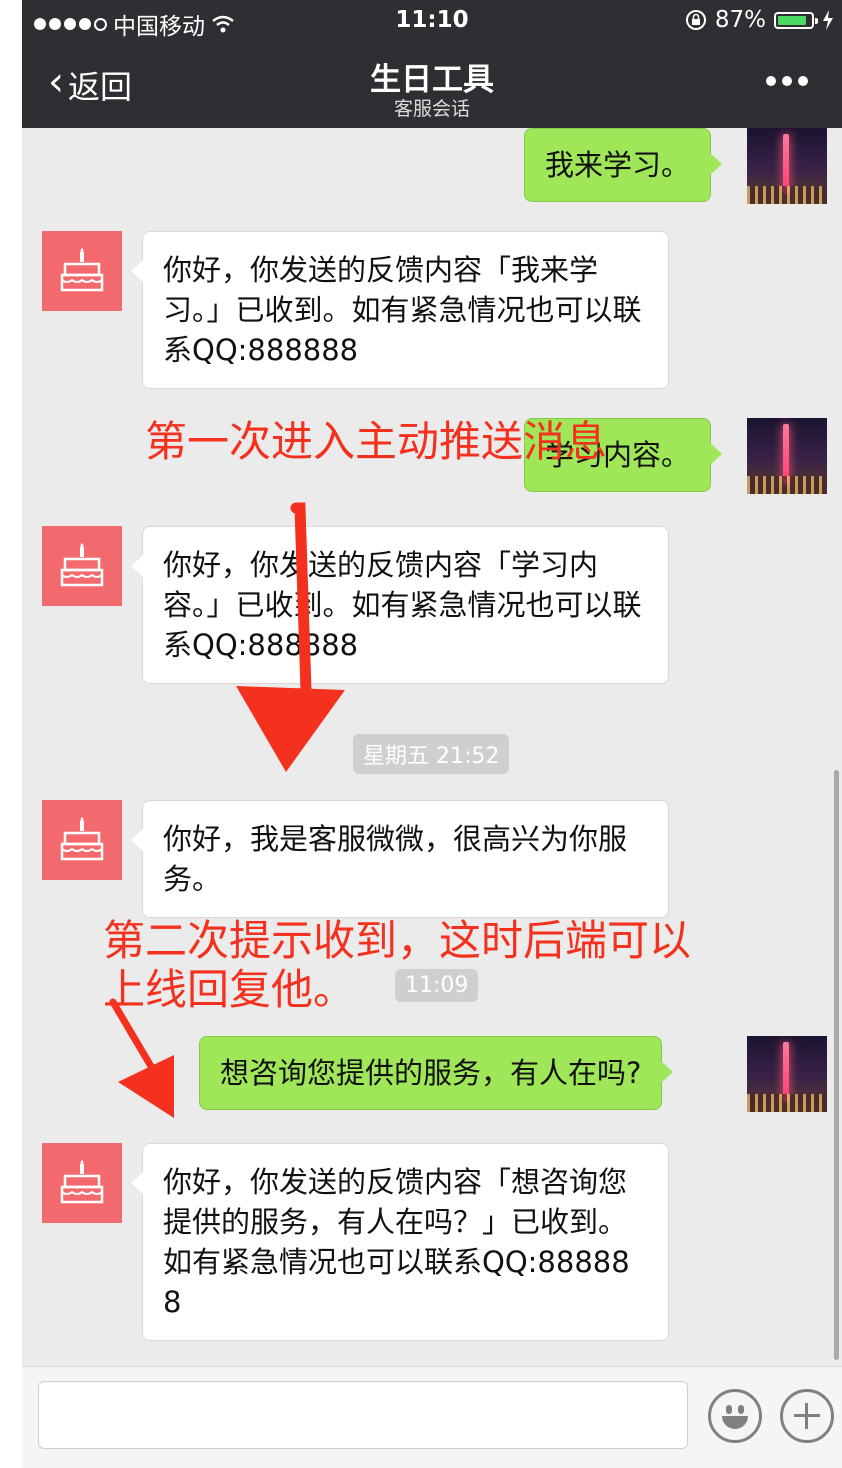 The height and width of the screenshot is (1468, 842). What do you see at coordinates (437, 985) in the screenshot?
I see `timestamp: 11:09` at bounding box center [437, 985].